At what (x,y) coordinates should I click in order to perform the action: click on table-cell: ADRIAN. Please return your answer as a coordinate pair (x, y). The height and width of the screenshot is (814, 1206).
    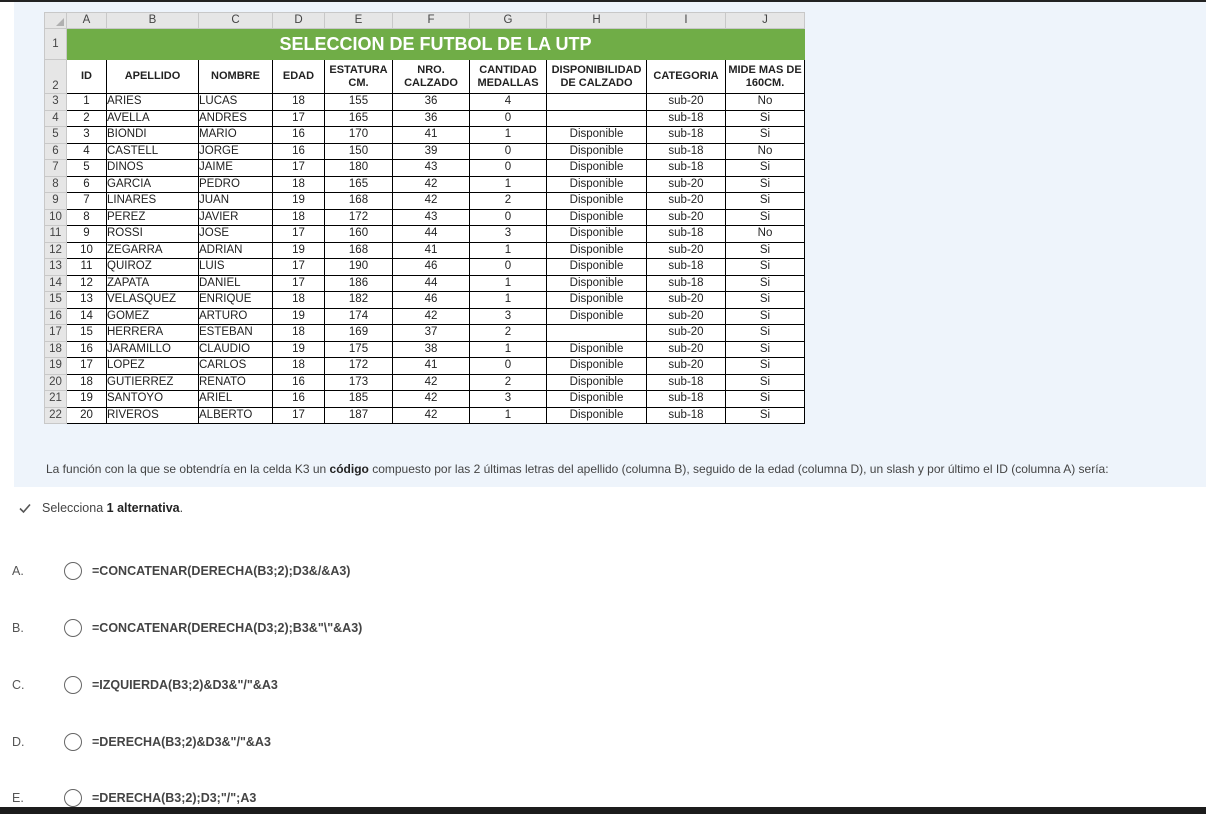
    Looking at the image, I should click on (235, 250).